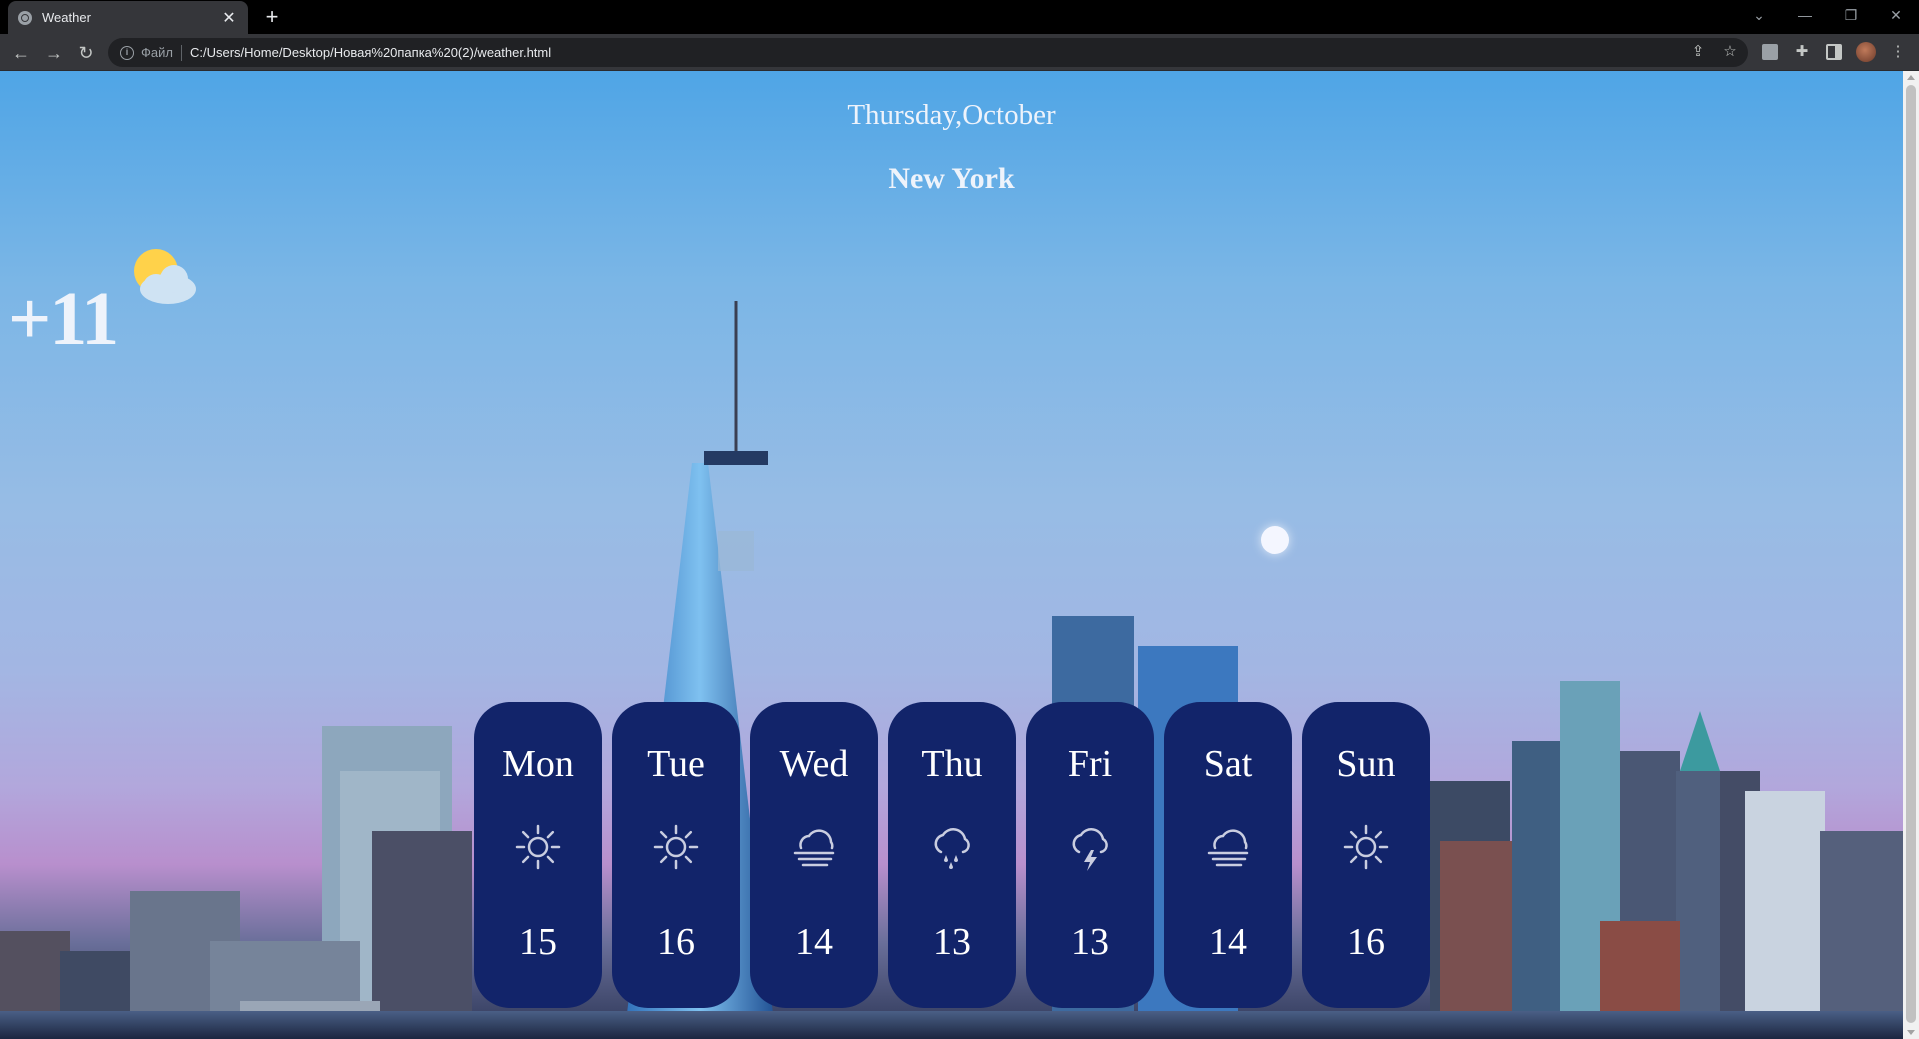 Image resolution: width=1919 pixels, height=1039 pixels. I want to click on minimize-icon: —, so click(1805, 15).